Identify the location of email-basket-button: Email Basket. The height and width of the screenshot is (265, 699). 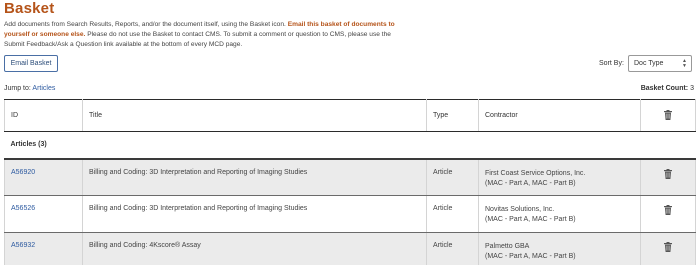
(31, 63).